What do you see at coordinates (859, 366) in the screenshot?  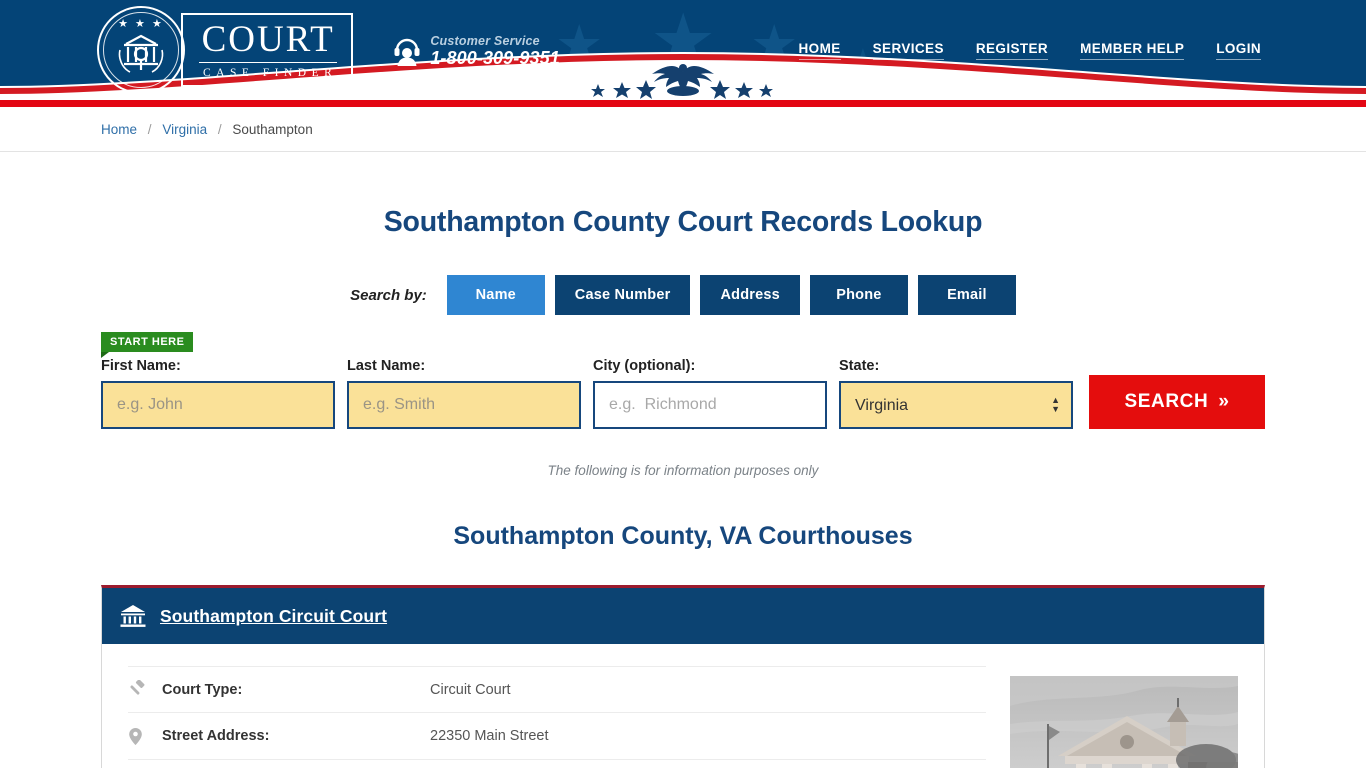 I see `state-label: State:` at bounding box center [859, 366].